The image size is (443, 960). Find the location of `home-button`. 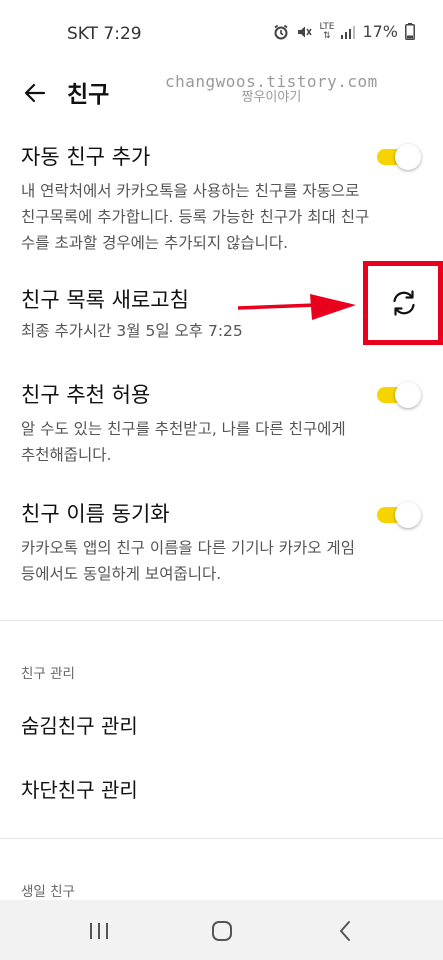

home-button is located at coordinates (222, 931).